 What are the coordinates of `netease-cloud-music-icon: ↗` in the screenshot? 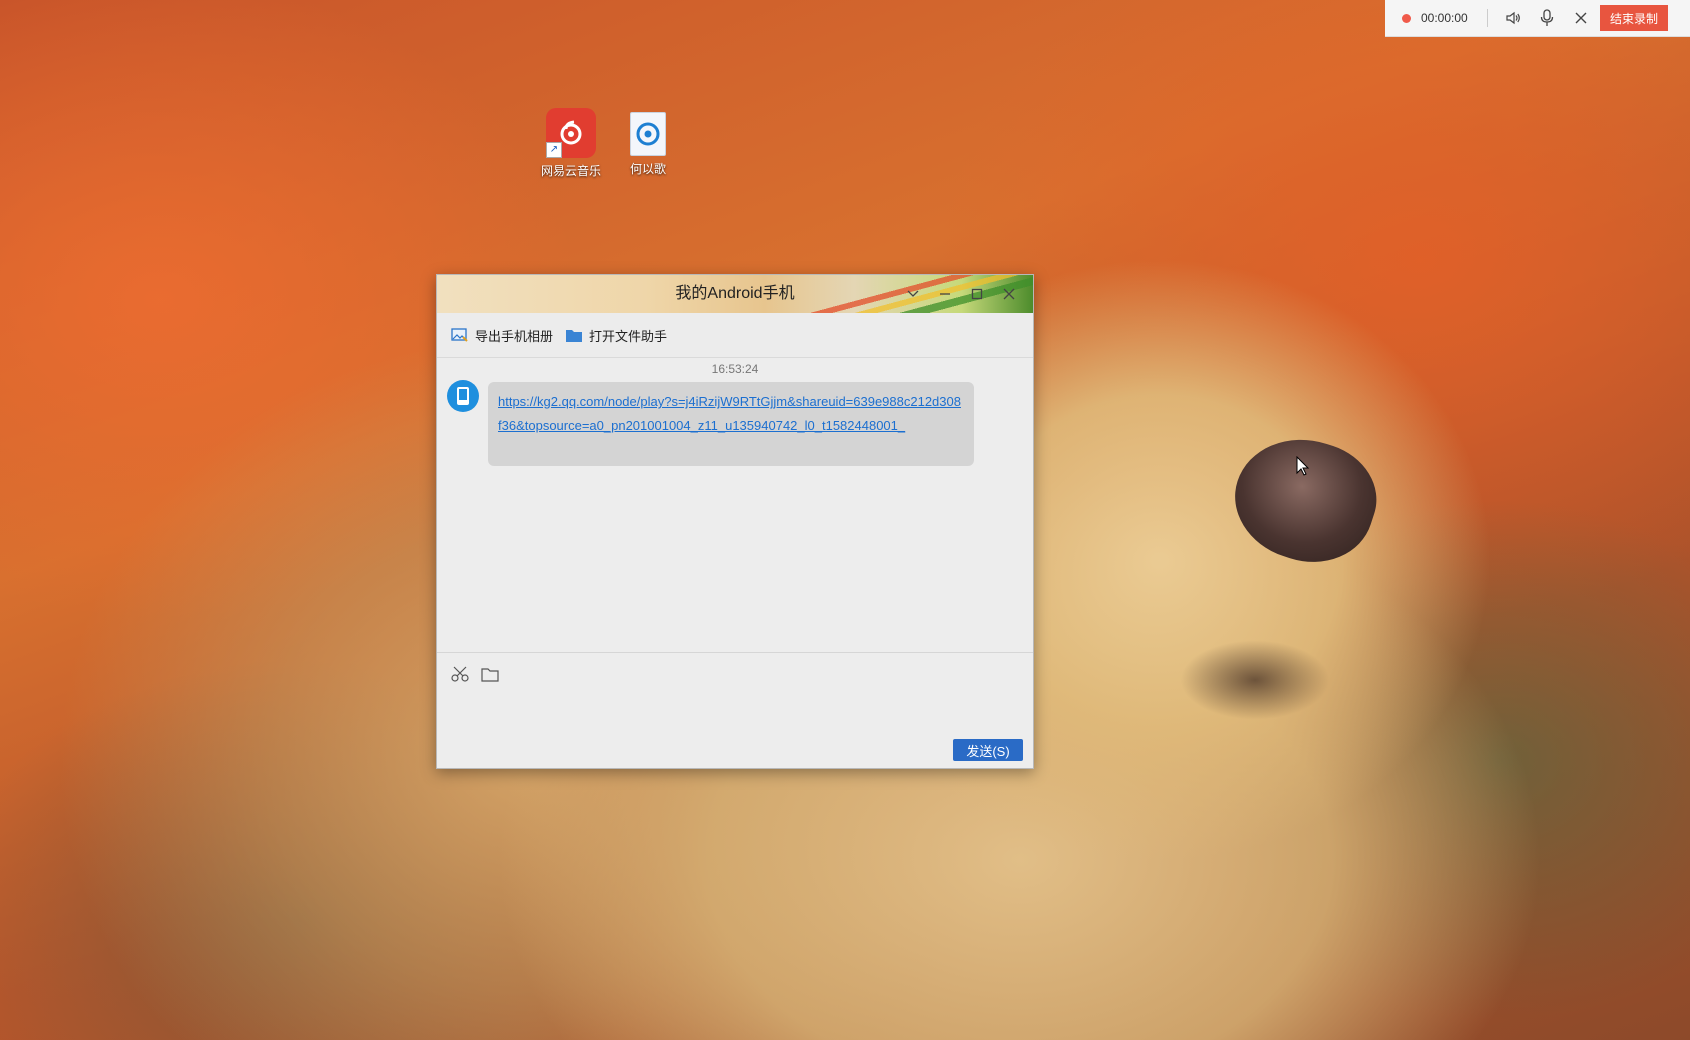 It's located at (571, 133).